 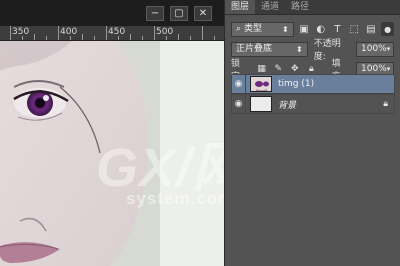 I want to click on layer-filter-row: ⌕ 类型 ⬍ ▣ ◐ T ⬚ ▤ ●, so click(x=312, y=29).